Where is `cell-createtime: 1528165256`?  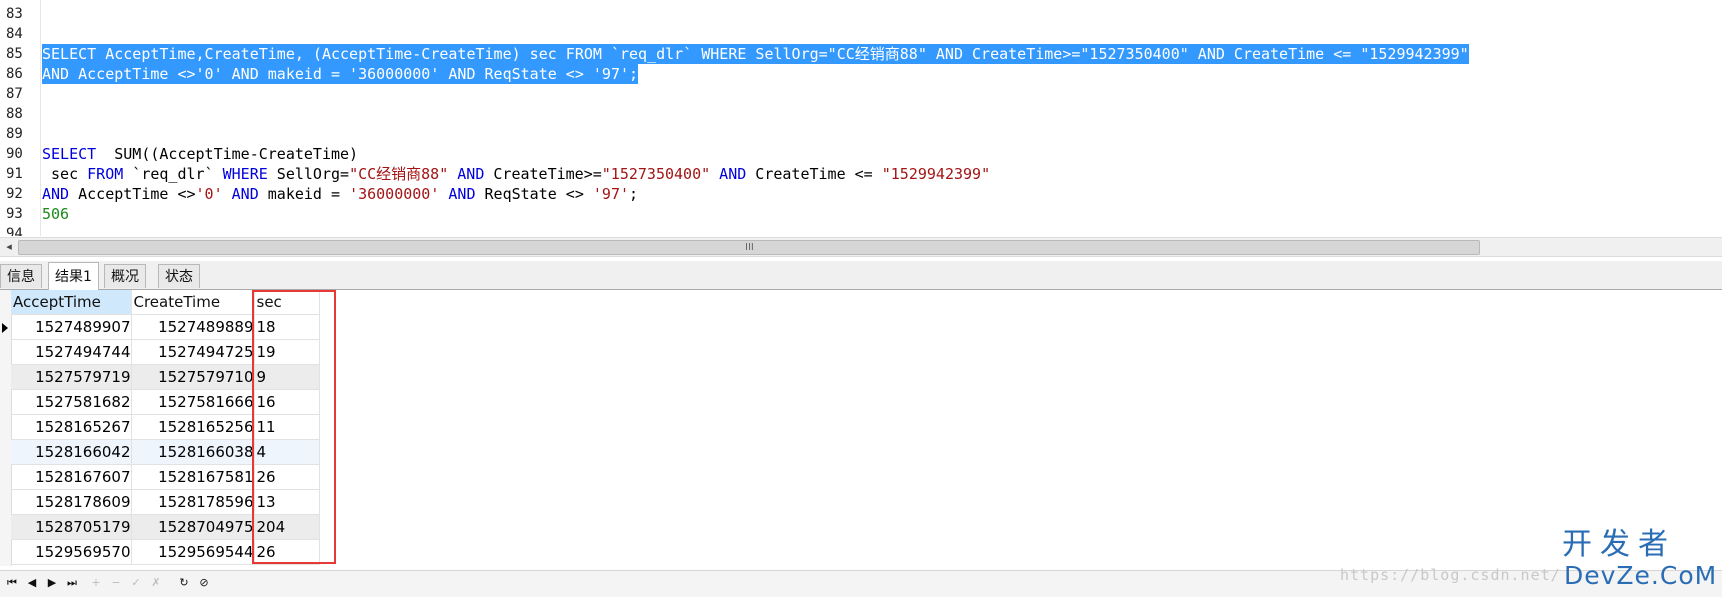 cell-createtime: 1528165256 is located at coordinates (193, 427).